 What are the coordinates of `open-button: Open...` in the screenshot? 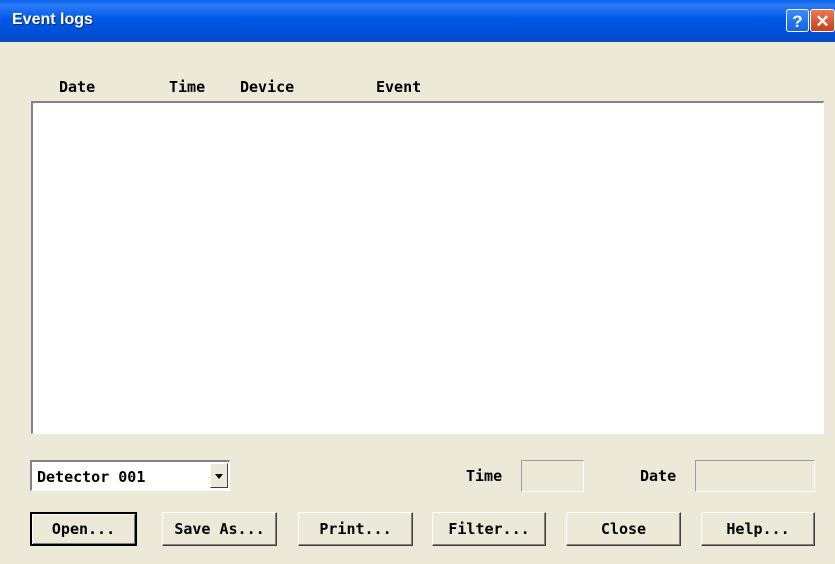 It's located at (83, 529).